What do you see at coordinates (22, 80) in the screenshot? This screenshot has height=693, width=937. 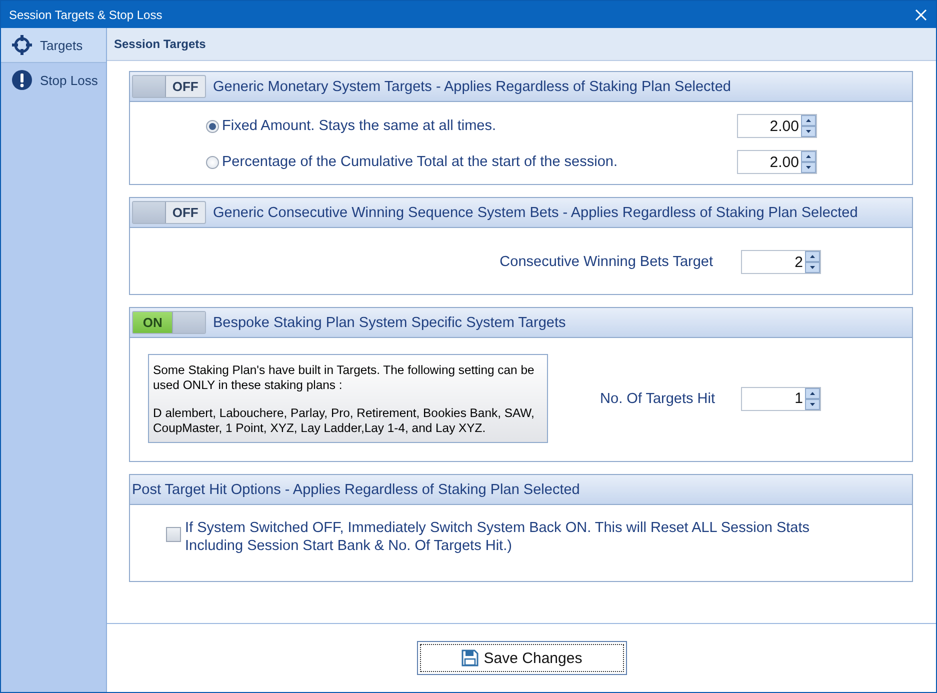 I see `alert-icon` at bounding box center [22, 80].